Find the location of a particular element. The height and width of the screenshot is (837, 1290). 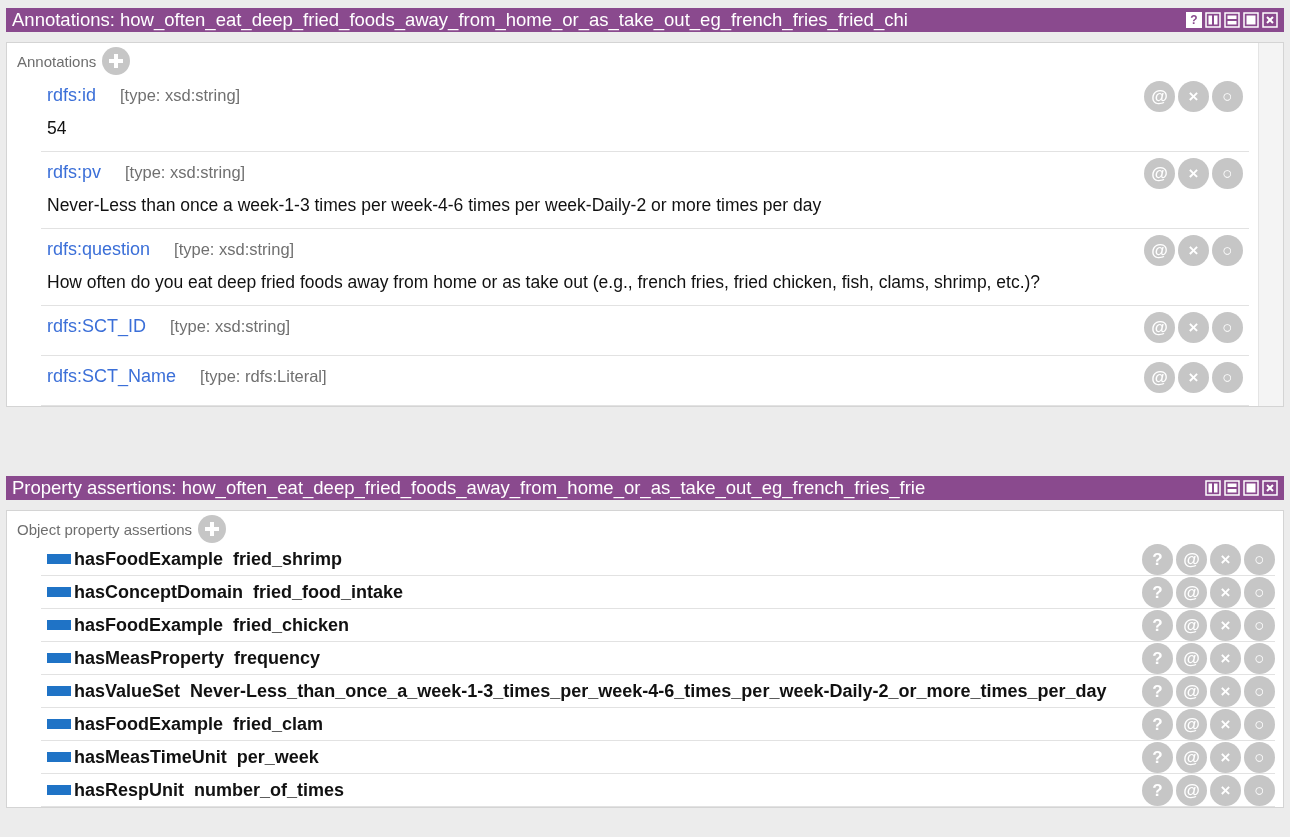

annotation-value: Never-Less than once a week-1-3 times per week-4-6 times per week-Daily-2 or more times per day is located at coordinates (434, 205).